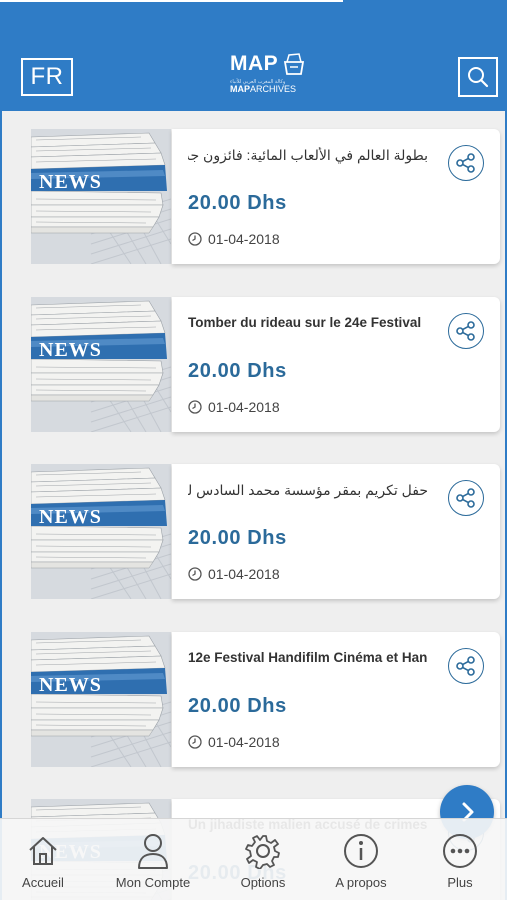 The width and height of the screenshot is (507, 900). I want to click on more-icon, so click(460, 851).